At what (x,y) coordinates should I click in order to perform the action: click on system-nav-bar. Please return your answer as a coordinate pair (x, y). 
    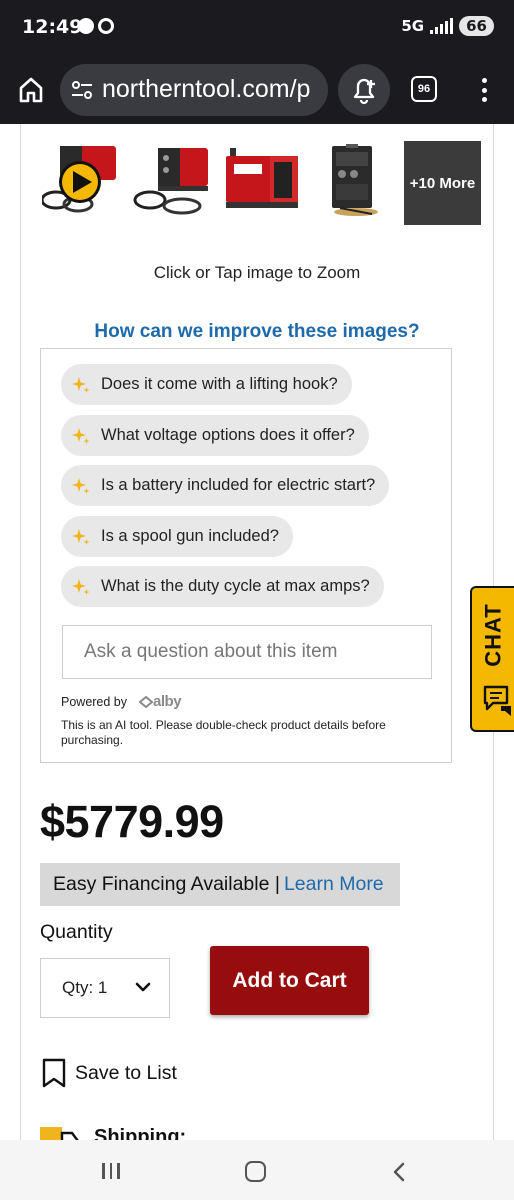
    Looking at the image, I should click on (257, 1170).